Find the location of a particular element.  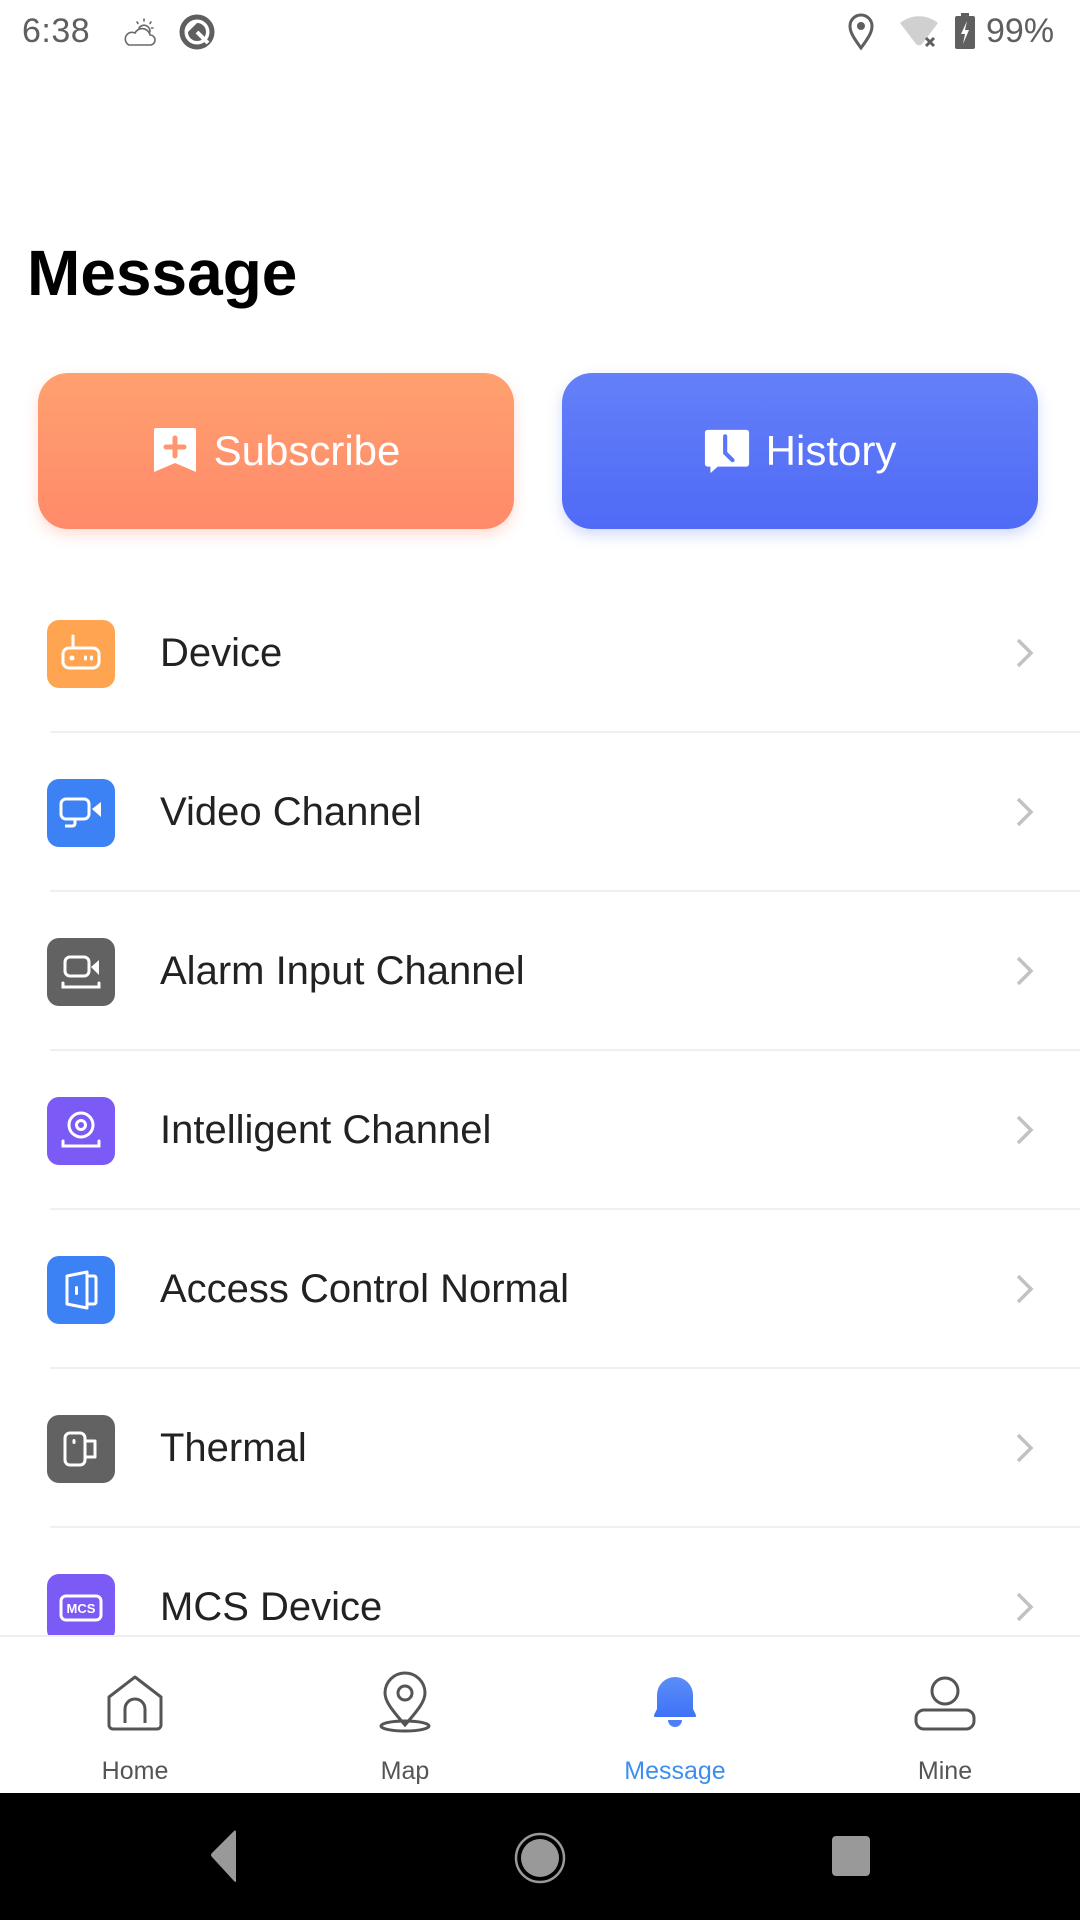

list-item-thermal: Thermal is located at coordinates (540, 1448).